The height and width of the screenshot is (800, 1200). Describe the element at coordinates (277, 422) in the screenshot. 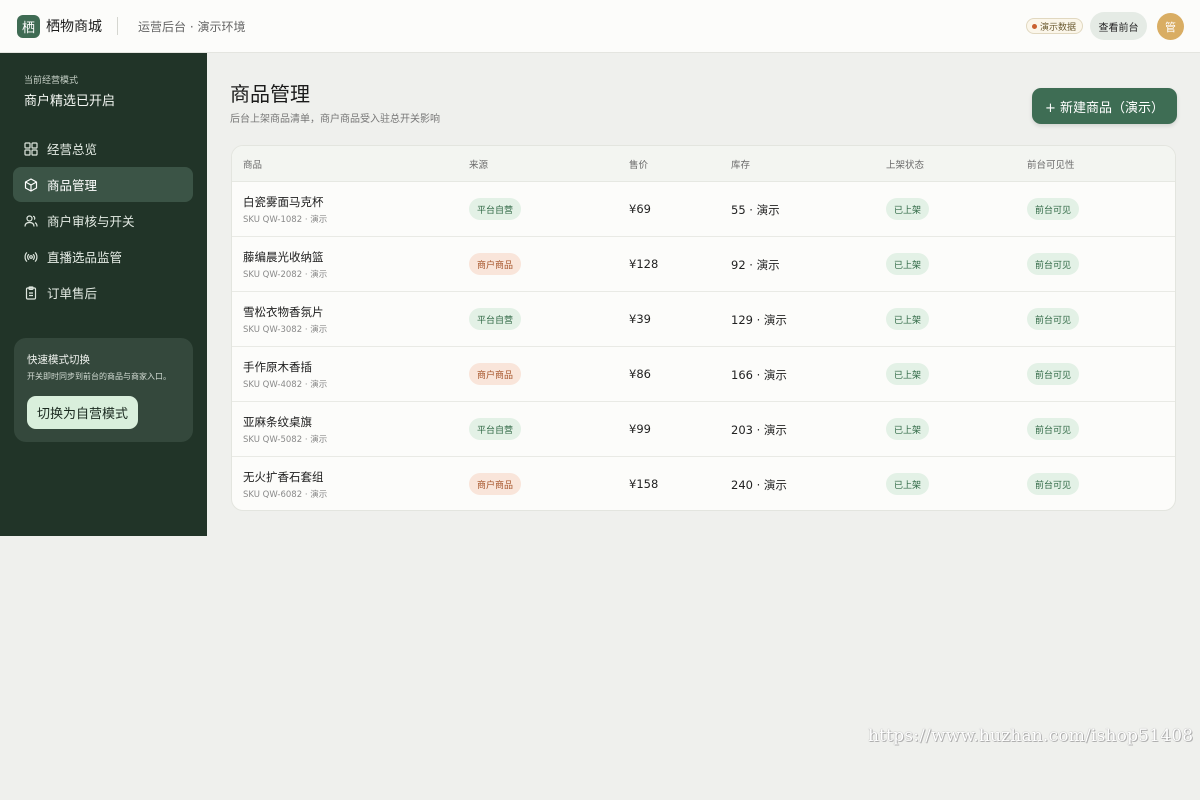

I see `product-name: 亚麻条纹桌旗` at that location.